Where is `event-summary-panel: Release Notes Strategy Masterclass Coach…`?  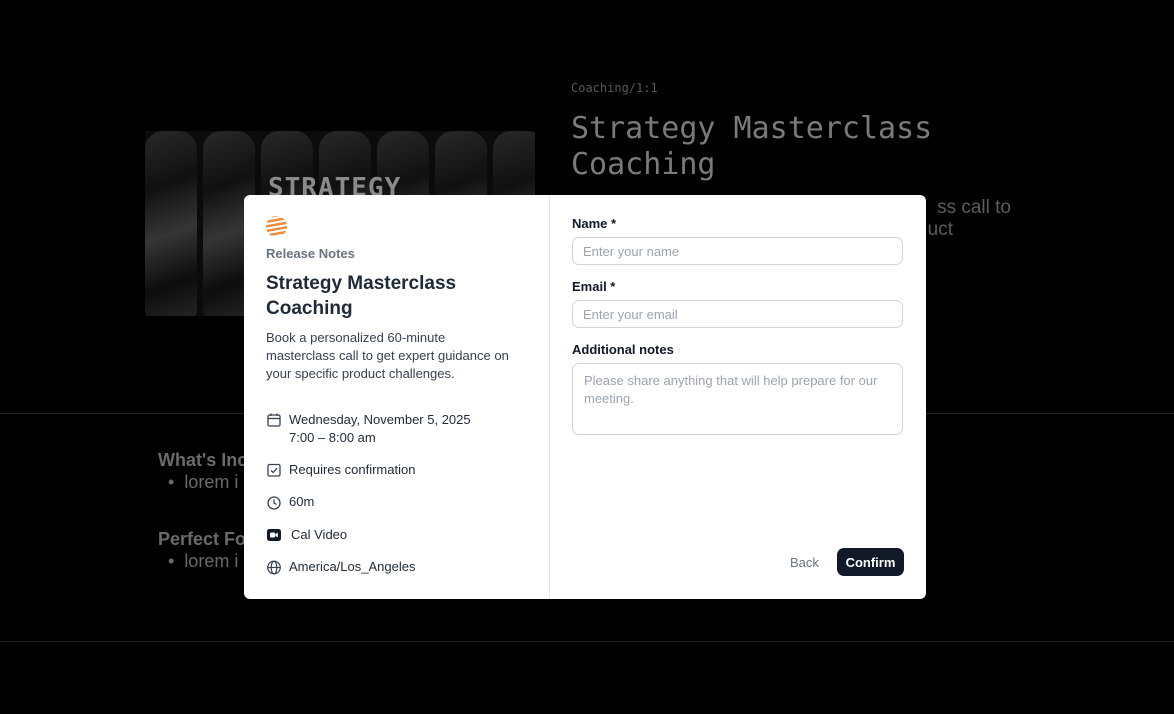
event-summary-panel: Release Notes Strategy Masterclass Coach… is located at coordinates (397, 397).